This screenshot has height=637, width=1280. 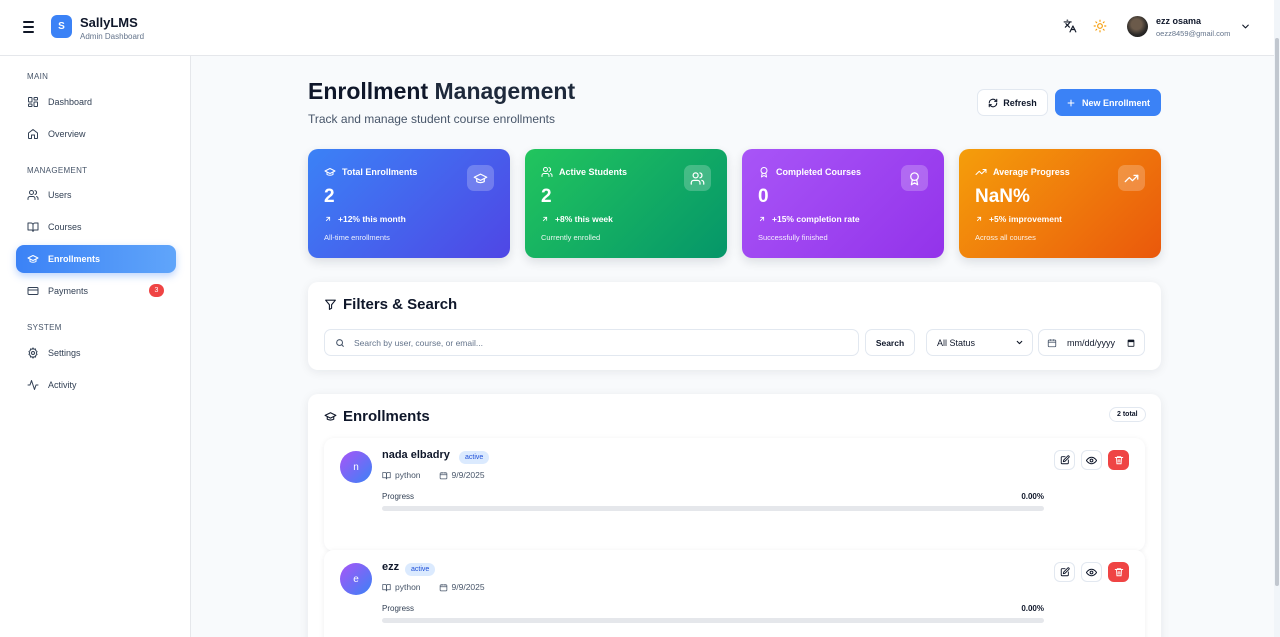 I want to click on sidebar-item-enrollments: Enrollments, so click(x=96, y=259).